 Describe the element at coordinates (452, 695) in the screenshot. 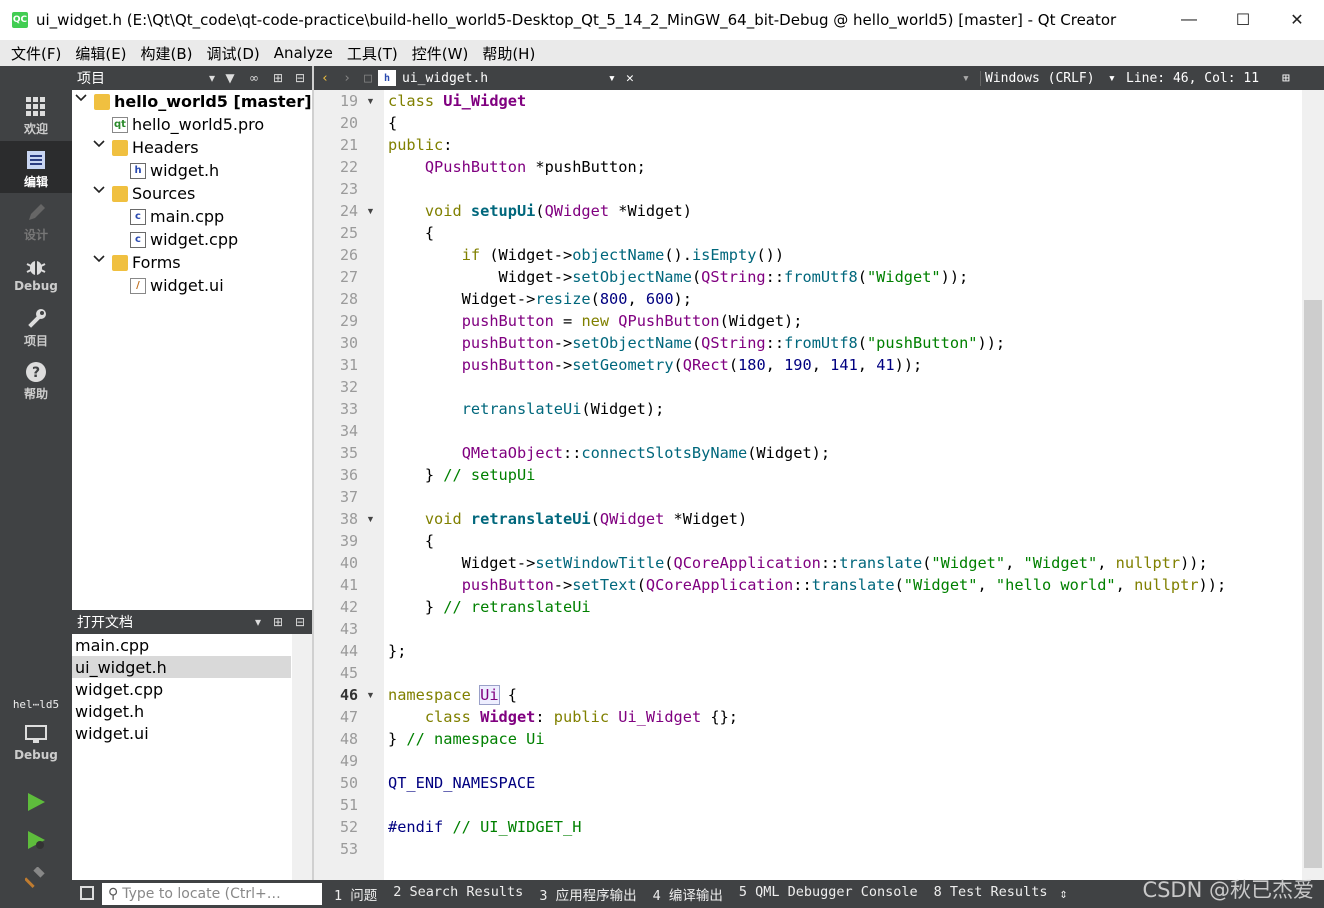

I see `code-line: namespace Ui {` at that location.